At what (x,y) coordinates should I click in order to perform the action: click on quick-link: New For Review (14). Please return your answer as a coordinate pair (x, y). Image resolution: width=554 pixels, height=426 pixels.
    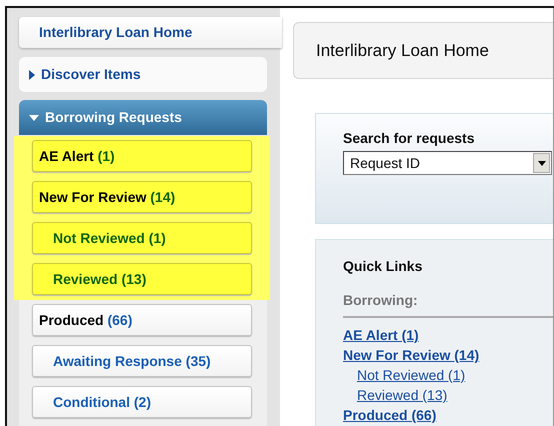
    Looking at the image, I should click on (411, 355).